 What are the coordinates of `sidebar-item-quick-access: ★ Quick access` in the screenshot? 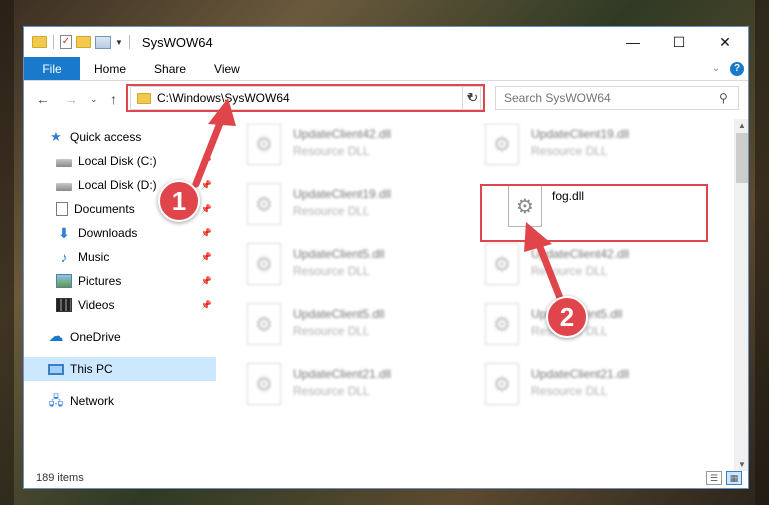 It's located at (120, 137).